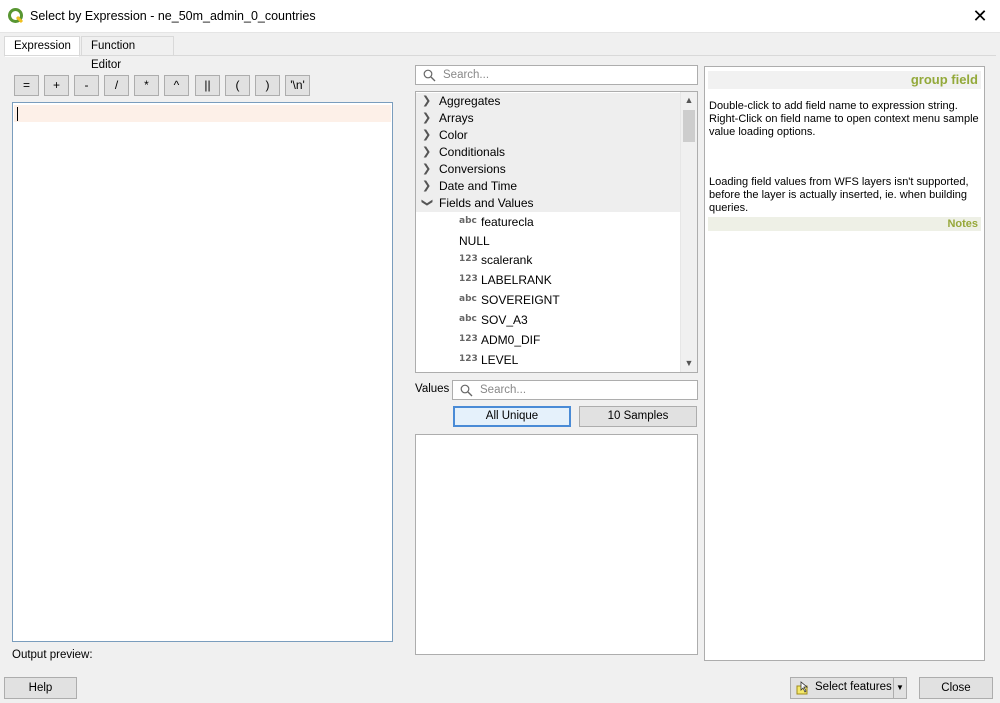 The width and height of the screenshot is (1000, 703). What do you see at coordinates (202, 113) in the screenshot?
I see `current-line-highlight` at bounding box center [202, 113].